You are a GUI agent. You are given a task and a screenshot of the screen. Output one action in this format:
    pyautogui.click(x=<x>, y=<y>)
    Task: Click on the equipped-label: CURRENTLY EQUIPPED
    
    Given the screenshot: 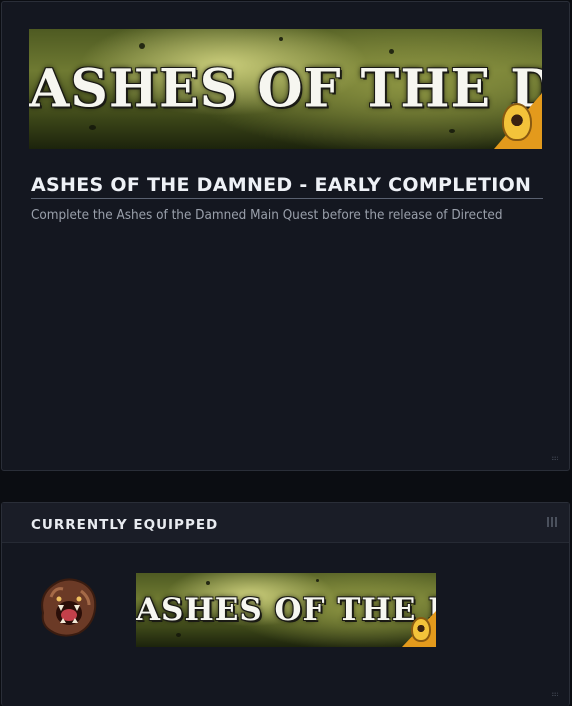 What is the action you would take?
    pyautogui.click(x=125, y=525)
    